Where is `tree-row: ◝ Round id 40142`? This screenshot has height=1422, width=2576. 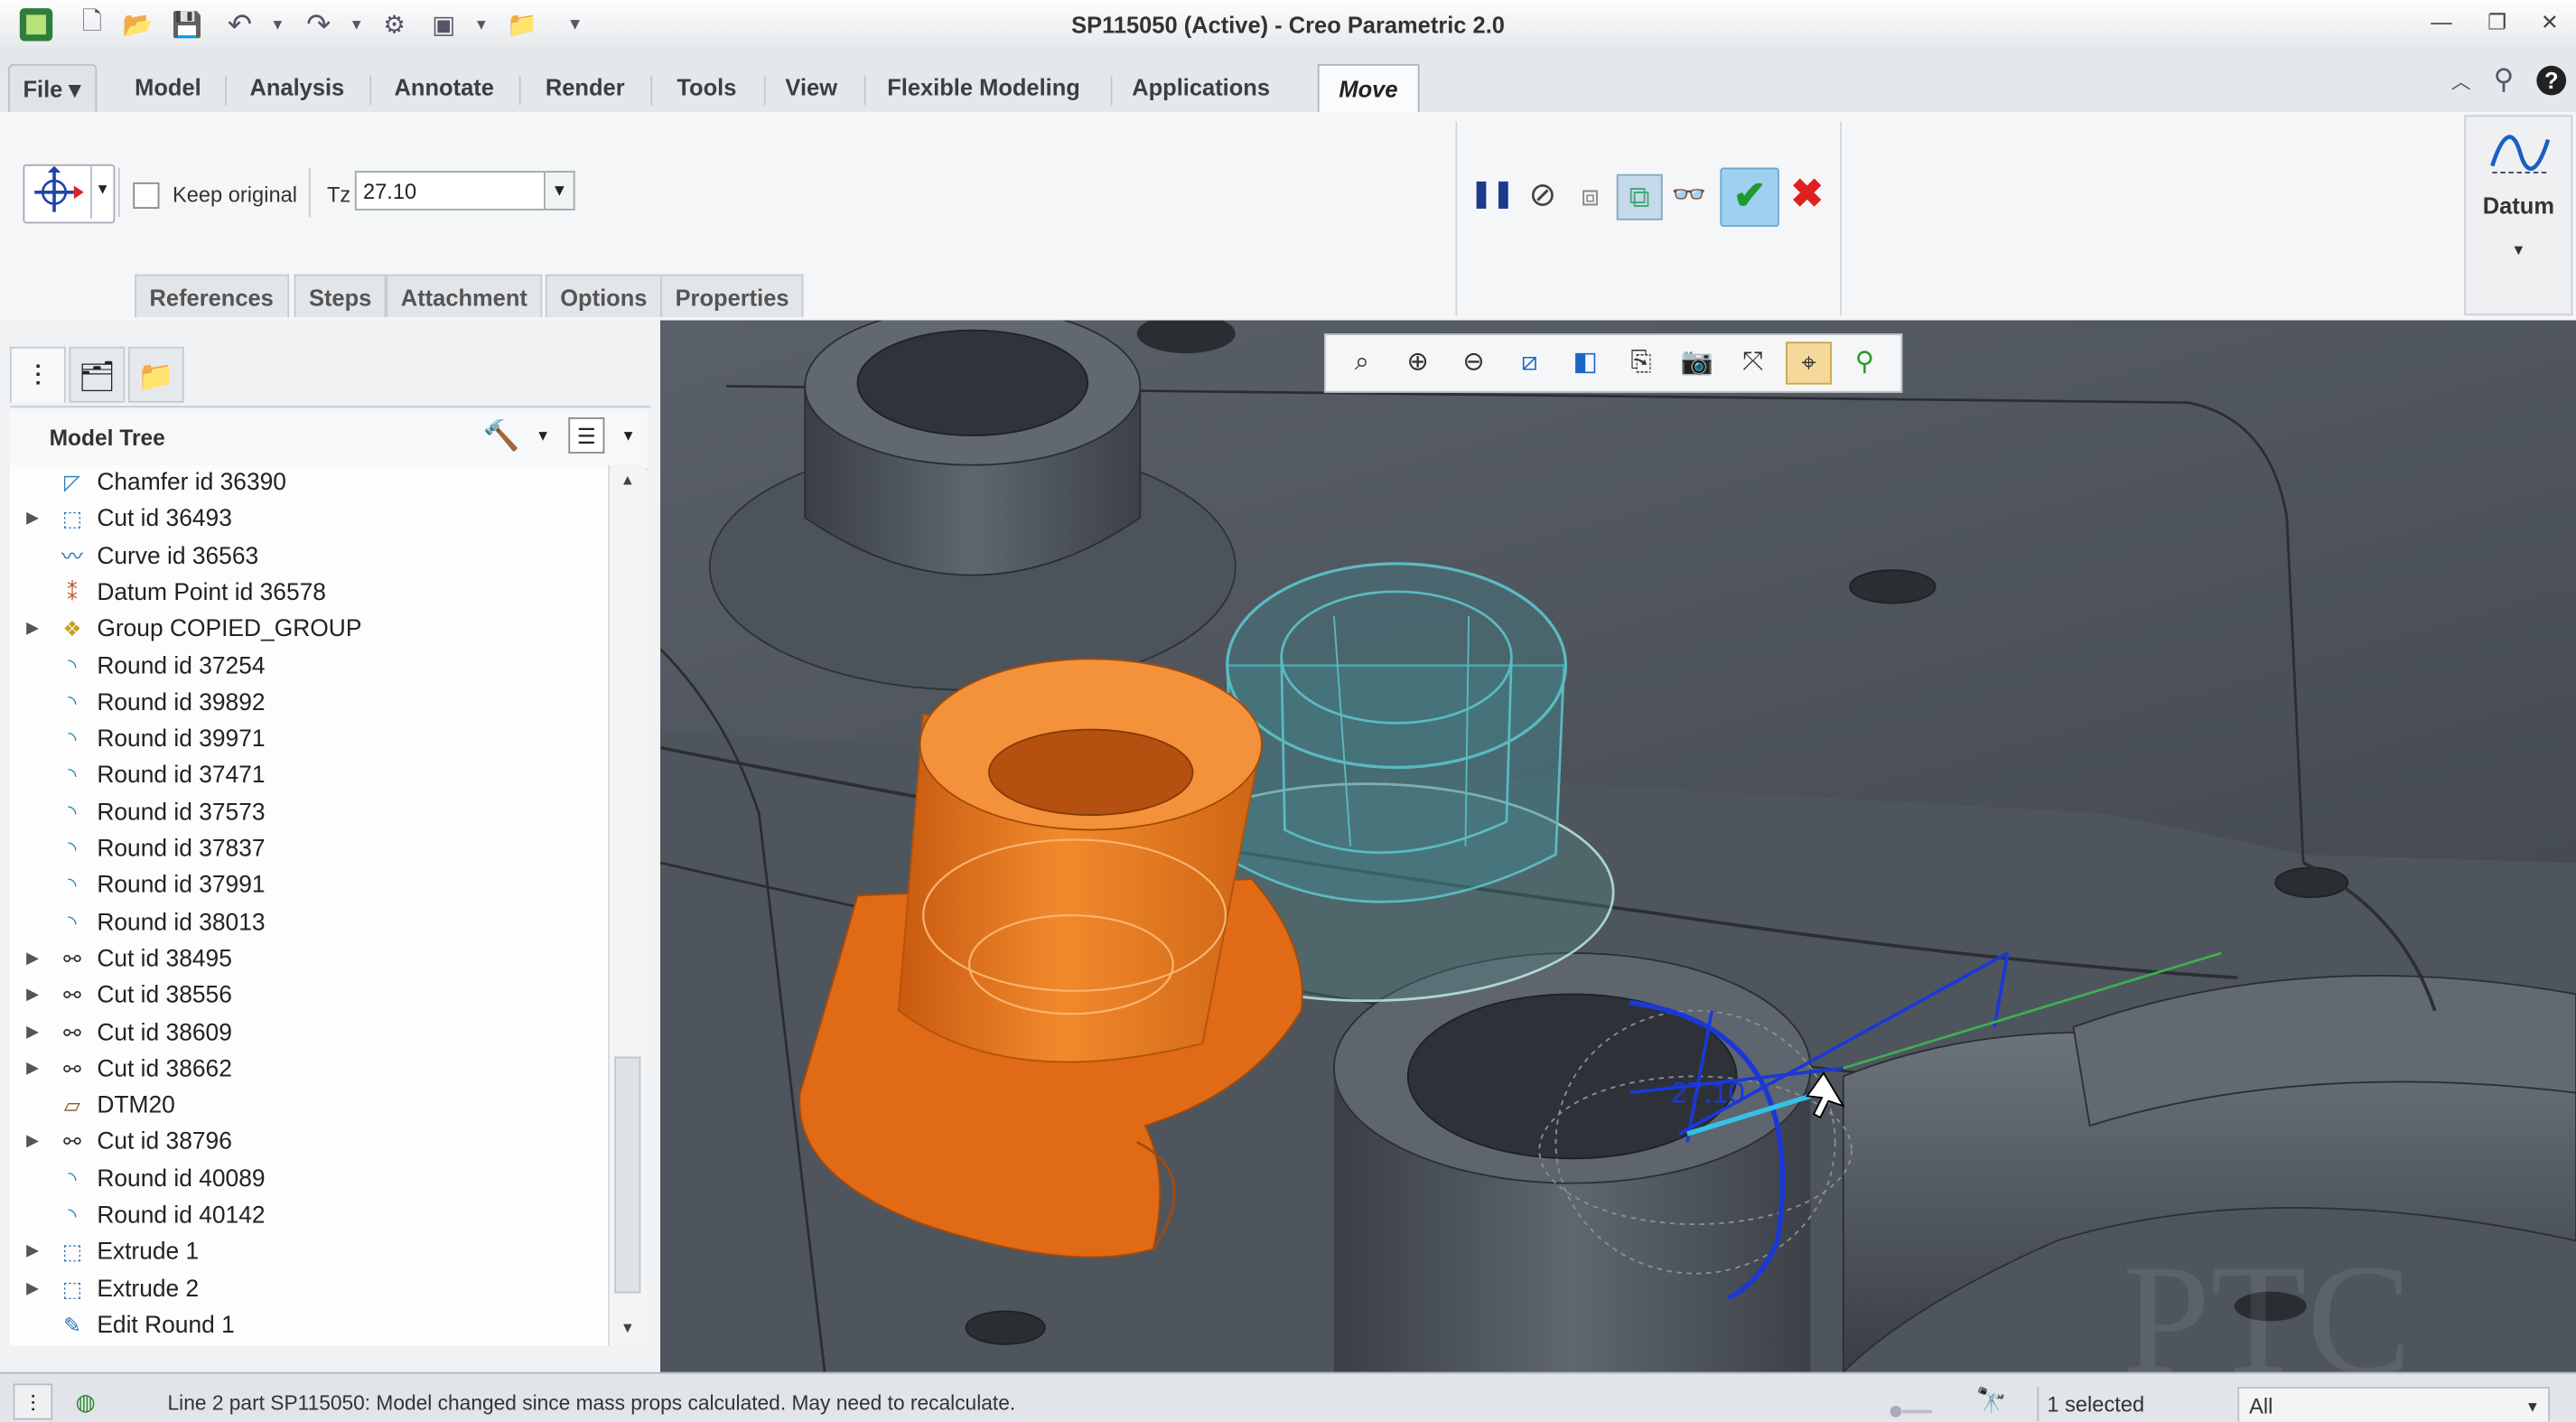
tree-row: ◝ Round id 40142 is located at coordinates (309, 1216).